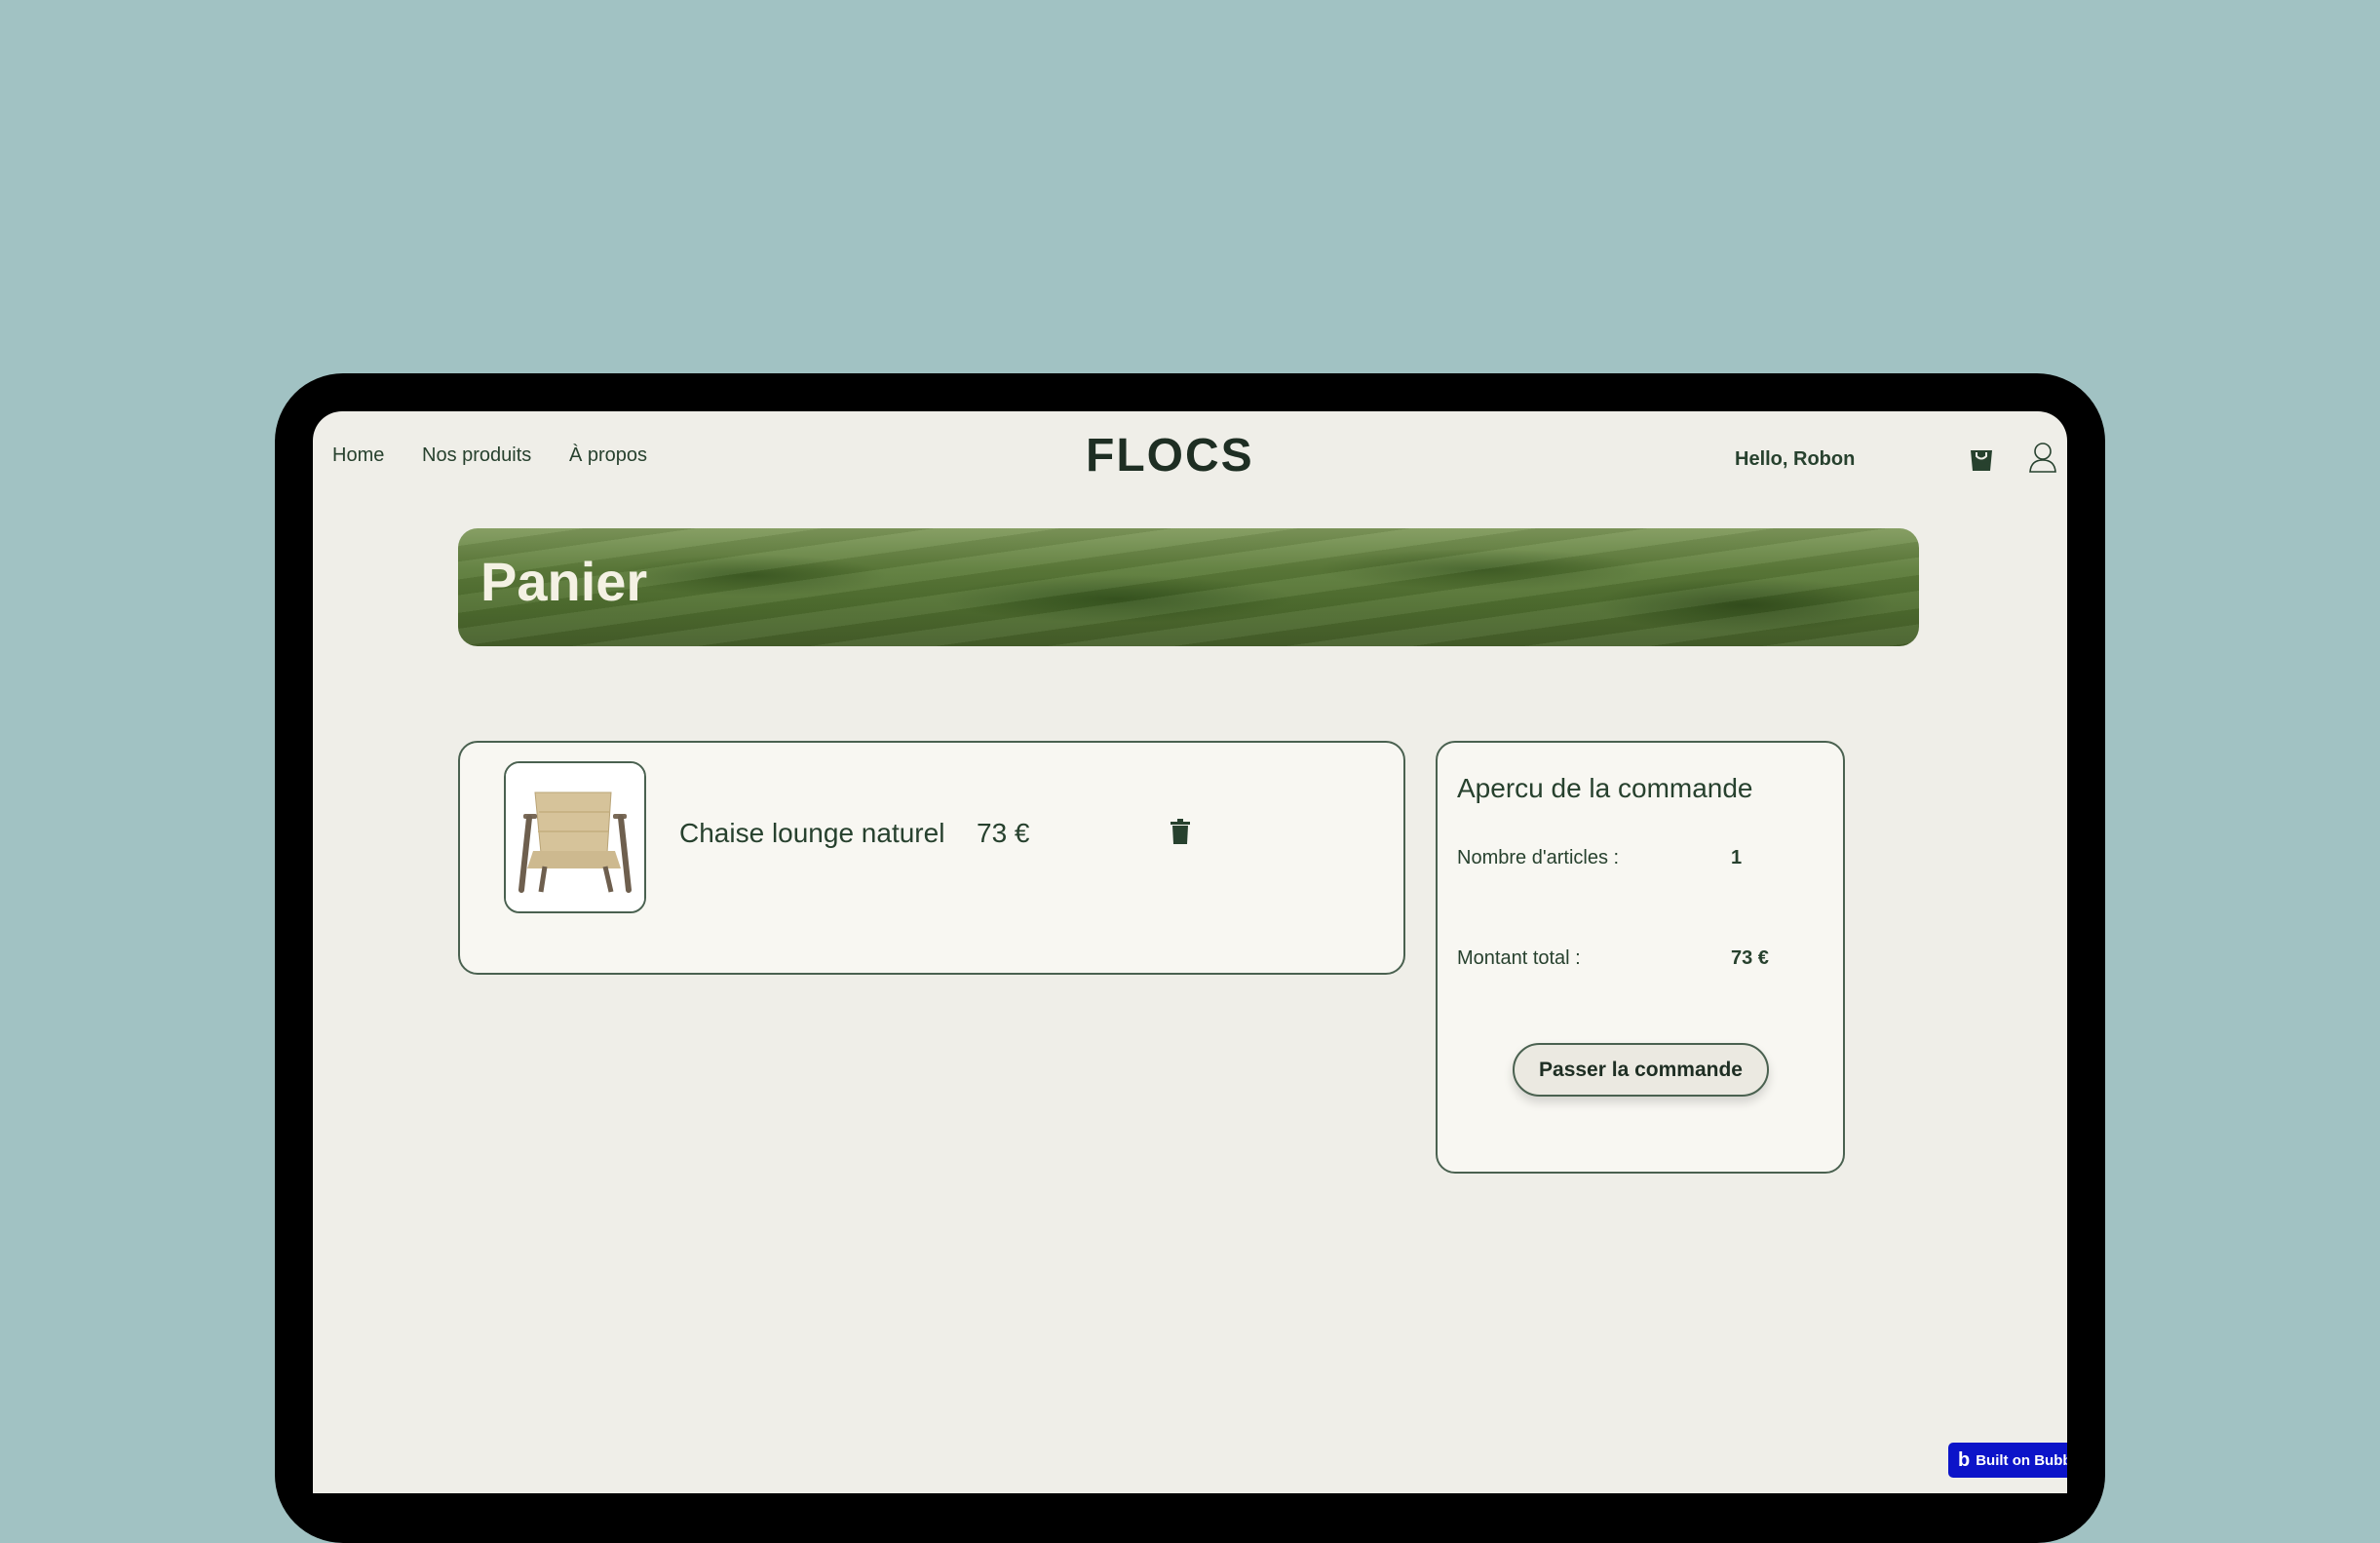  Describe the element at coordinates (1981, 461) in the screenshot. I see `shopping-bag-icon` at that location.